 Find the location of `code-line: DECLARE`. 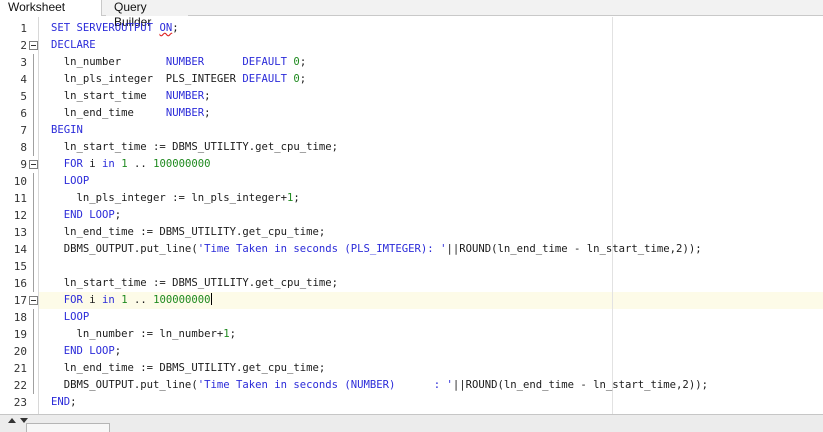

code-line: DECLARE is located at coordinates (73, 45).